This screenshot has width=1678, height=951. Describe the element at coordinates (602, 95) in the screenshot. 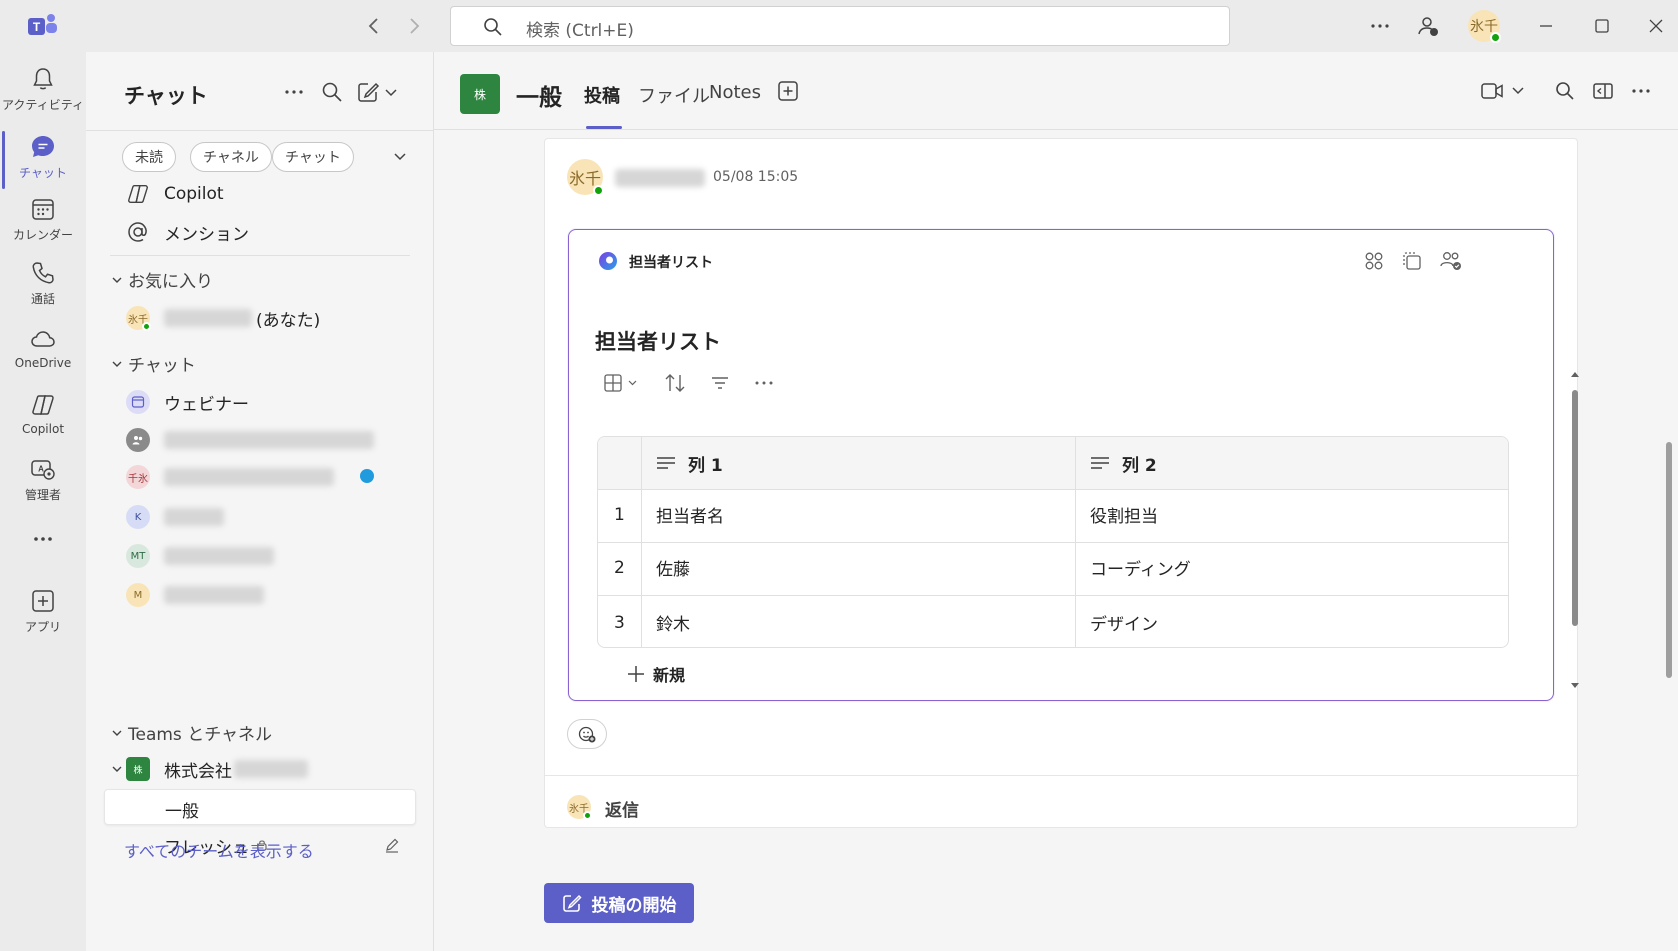

I see `tab-posts: 投稿` at that location.